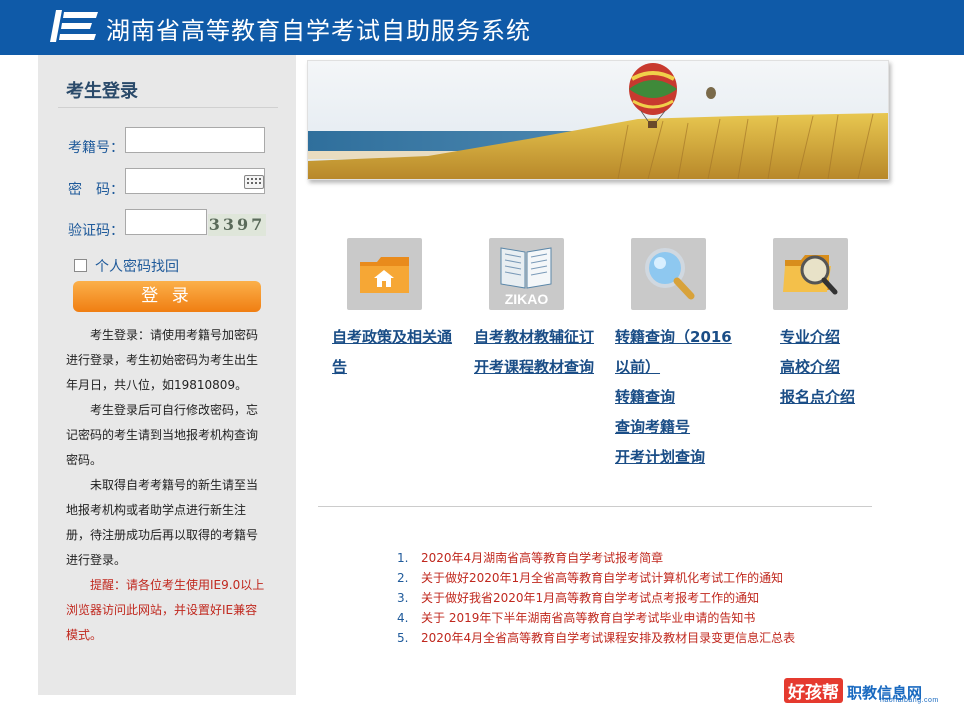  Describe the element at coordinates (80, 265) in the screenshot. I see `recover-password-checkbox` at that location.